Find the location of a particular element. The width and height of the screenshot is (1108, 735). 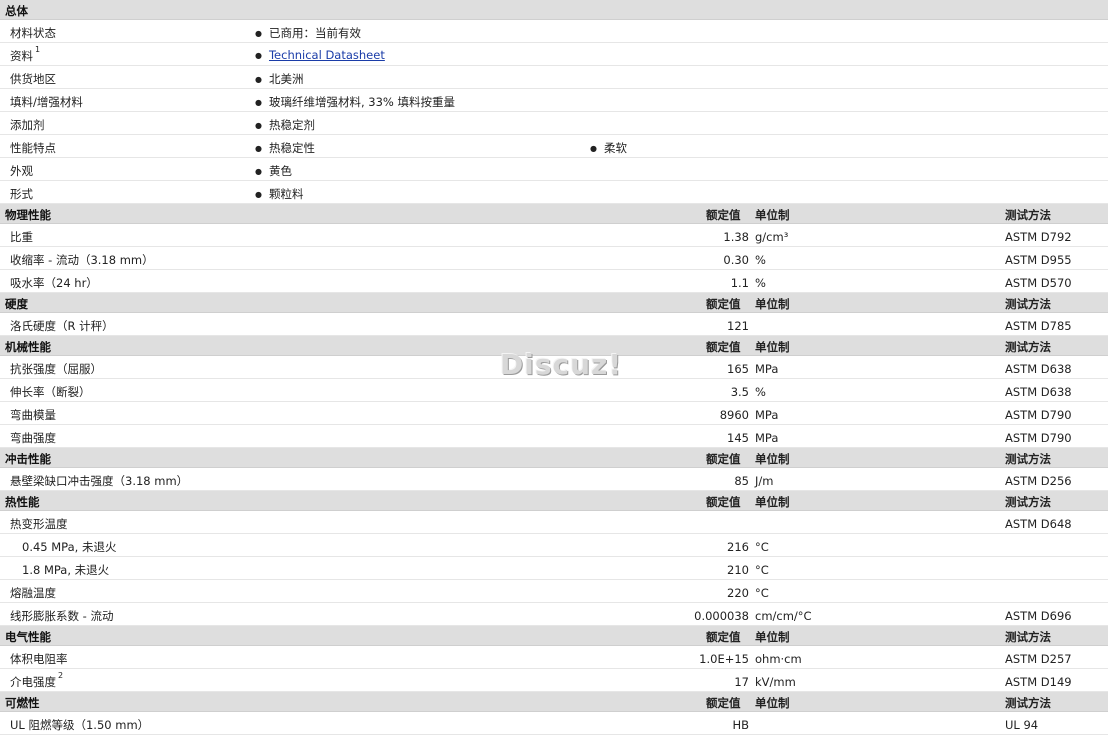

property-value: 210 is located at coordinates (738, 570).